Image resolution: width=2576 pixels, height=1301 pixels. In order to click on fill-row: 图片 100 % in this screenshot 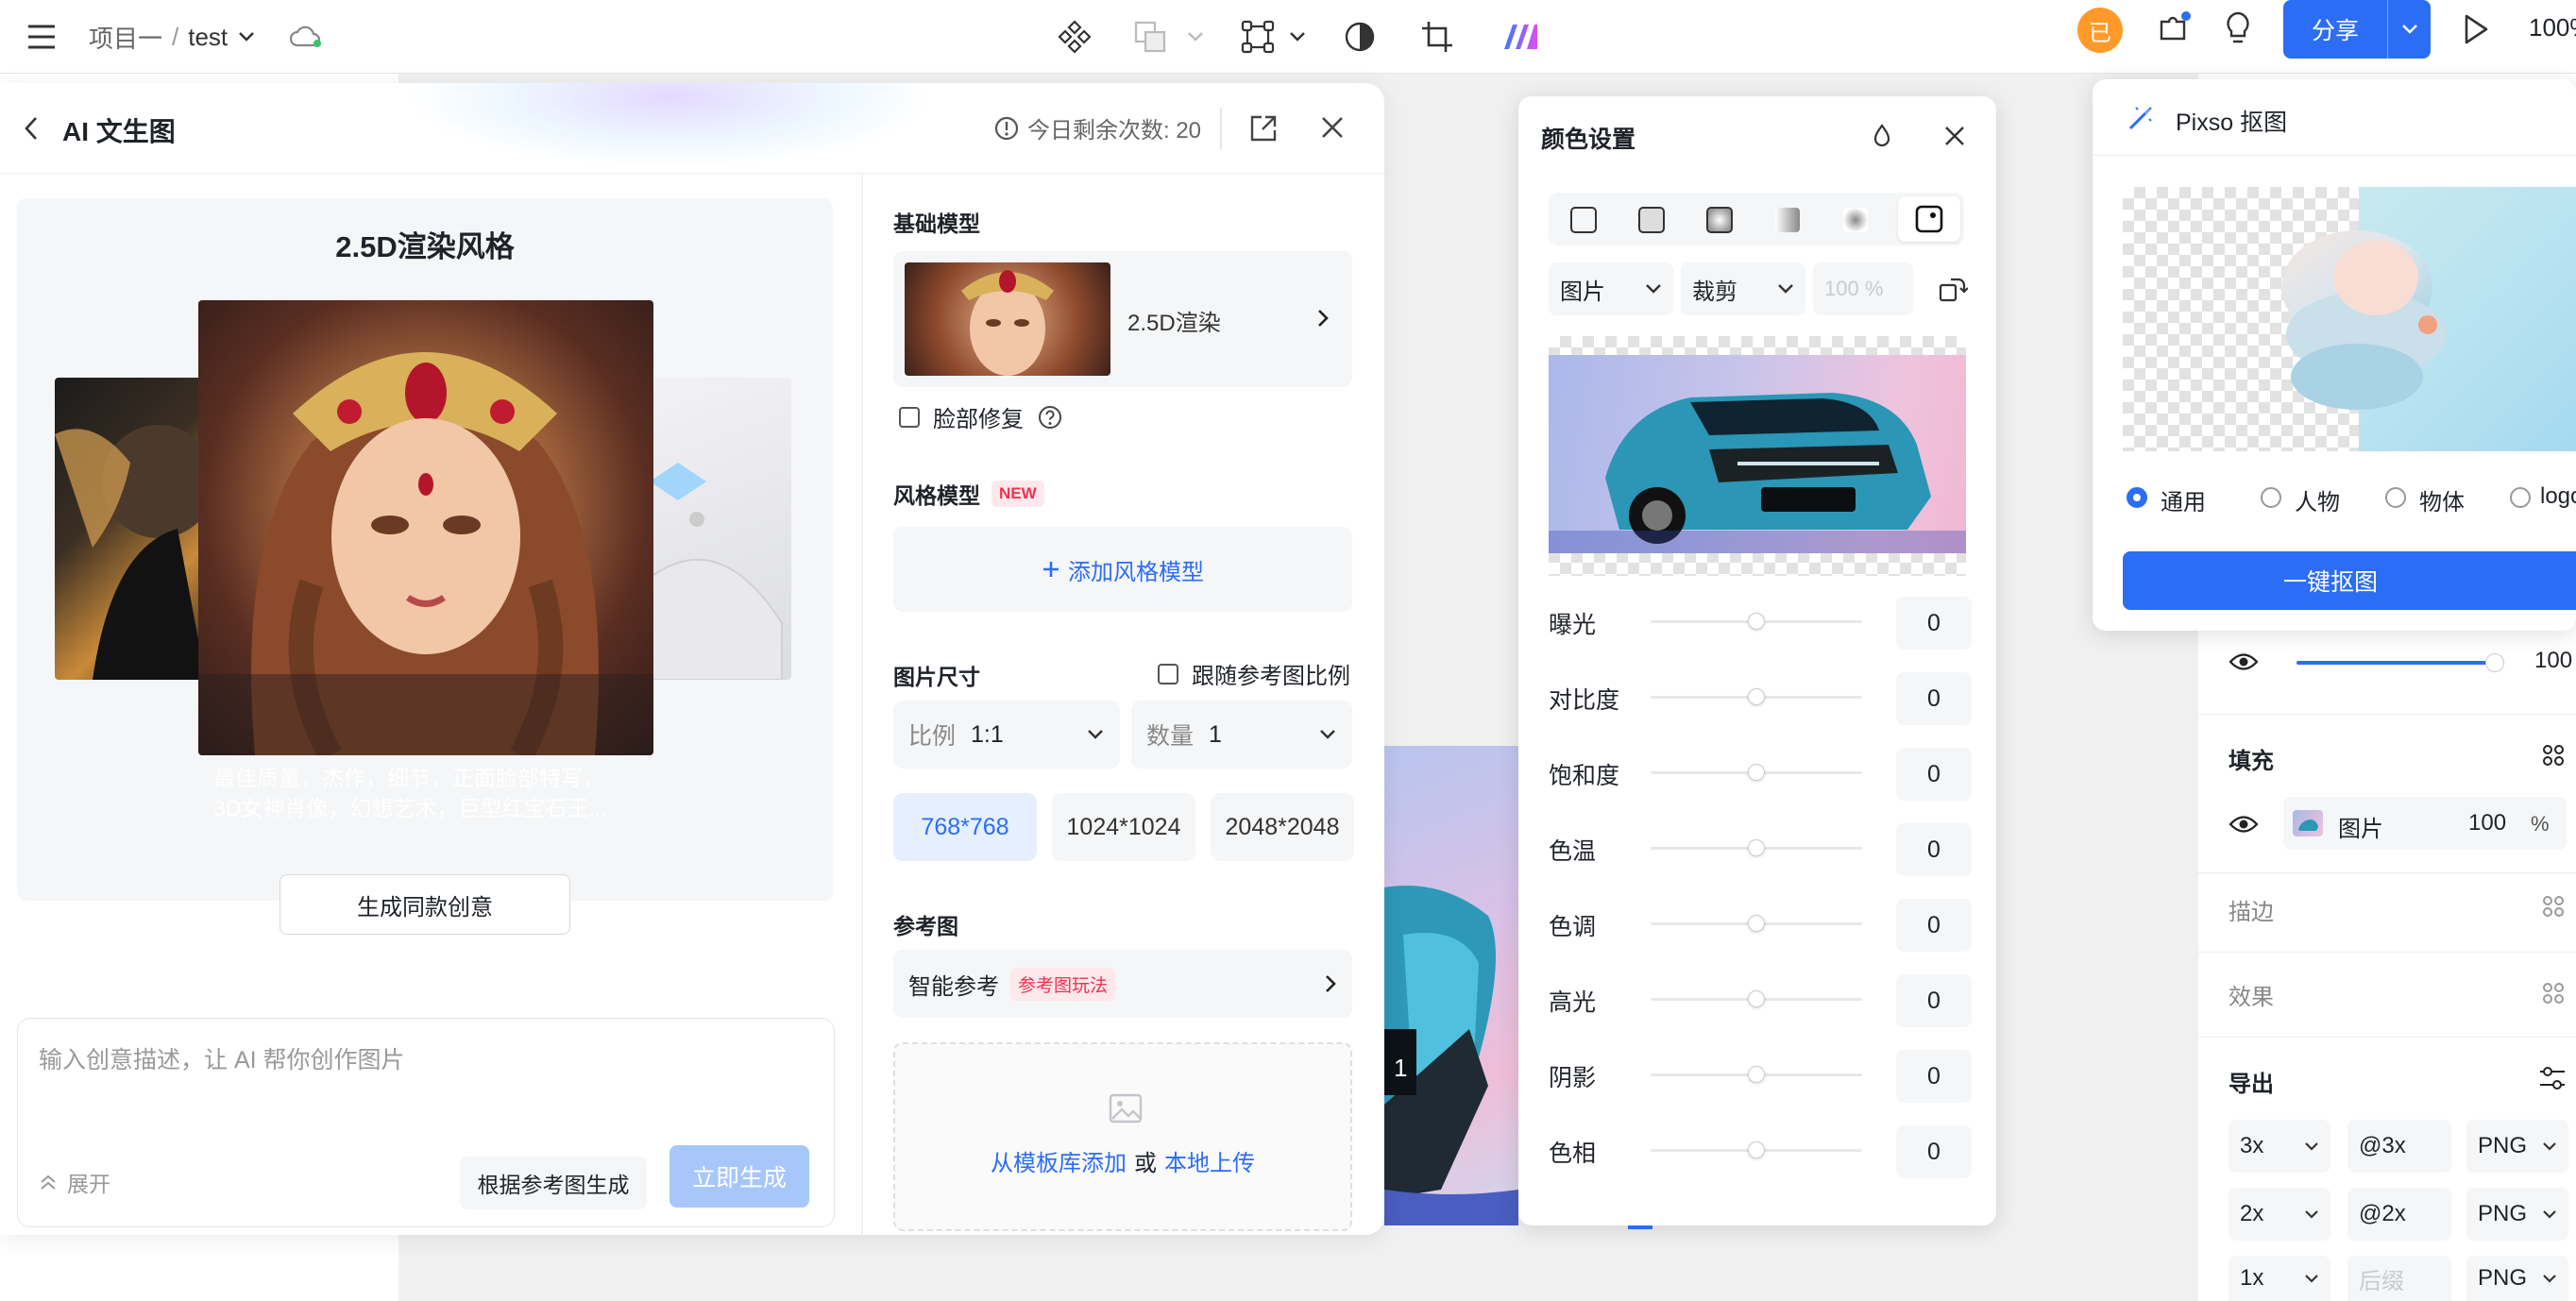, I will do `click(2425, 823)`.